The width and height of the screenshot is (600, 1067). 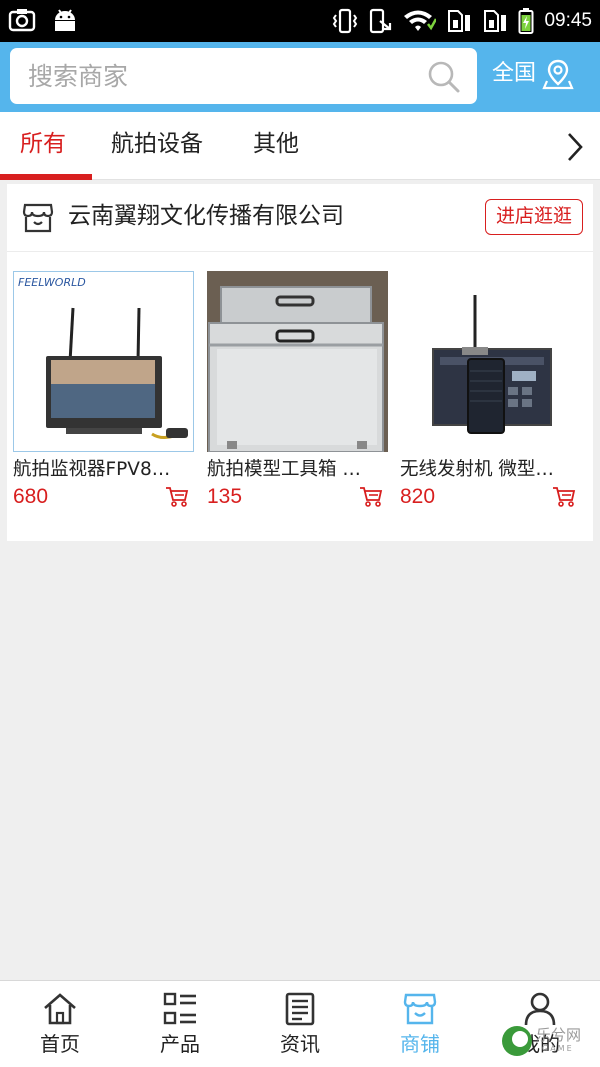 I want to click on product-price: 135, so click(x=225, y=496).